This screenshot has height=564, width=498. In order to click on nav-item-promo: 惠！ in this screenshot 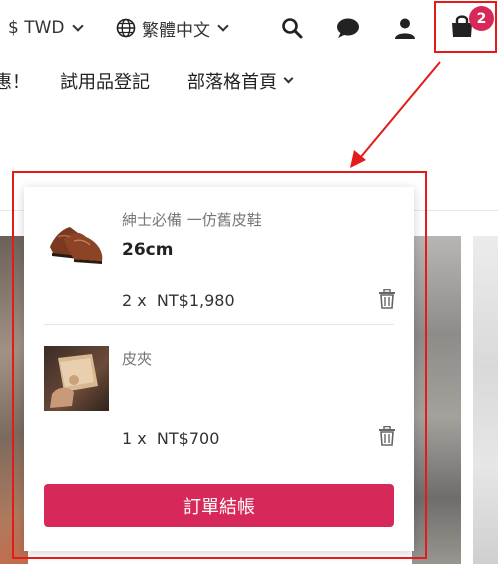, I will do `click(15, 81)`.